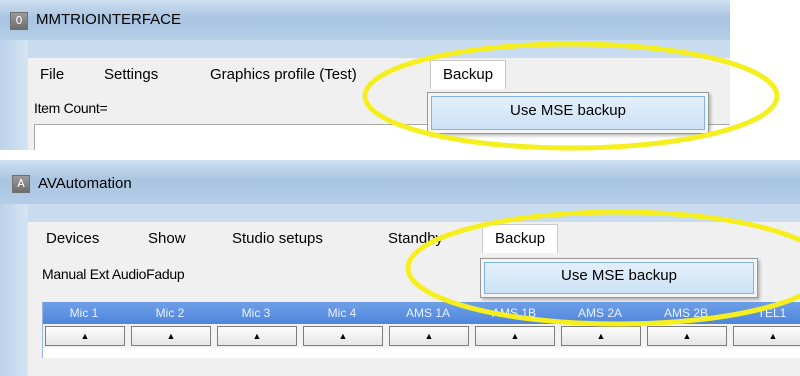 The height and width of the screenshot is (376, 800). I want to click on column-header: AMS 1A, so click(427, 313).